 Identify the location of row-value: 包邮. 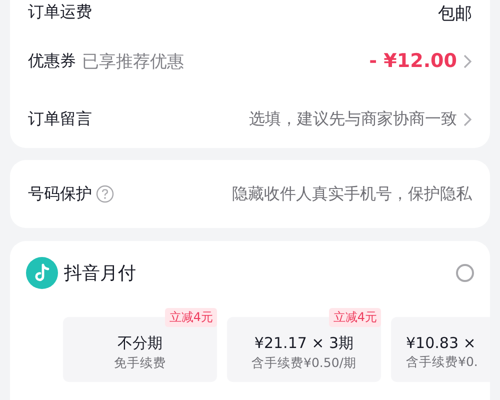
(455, 14).